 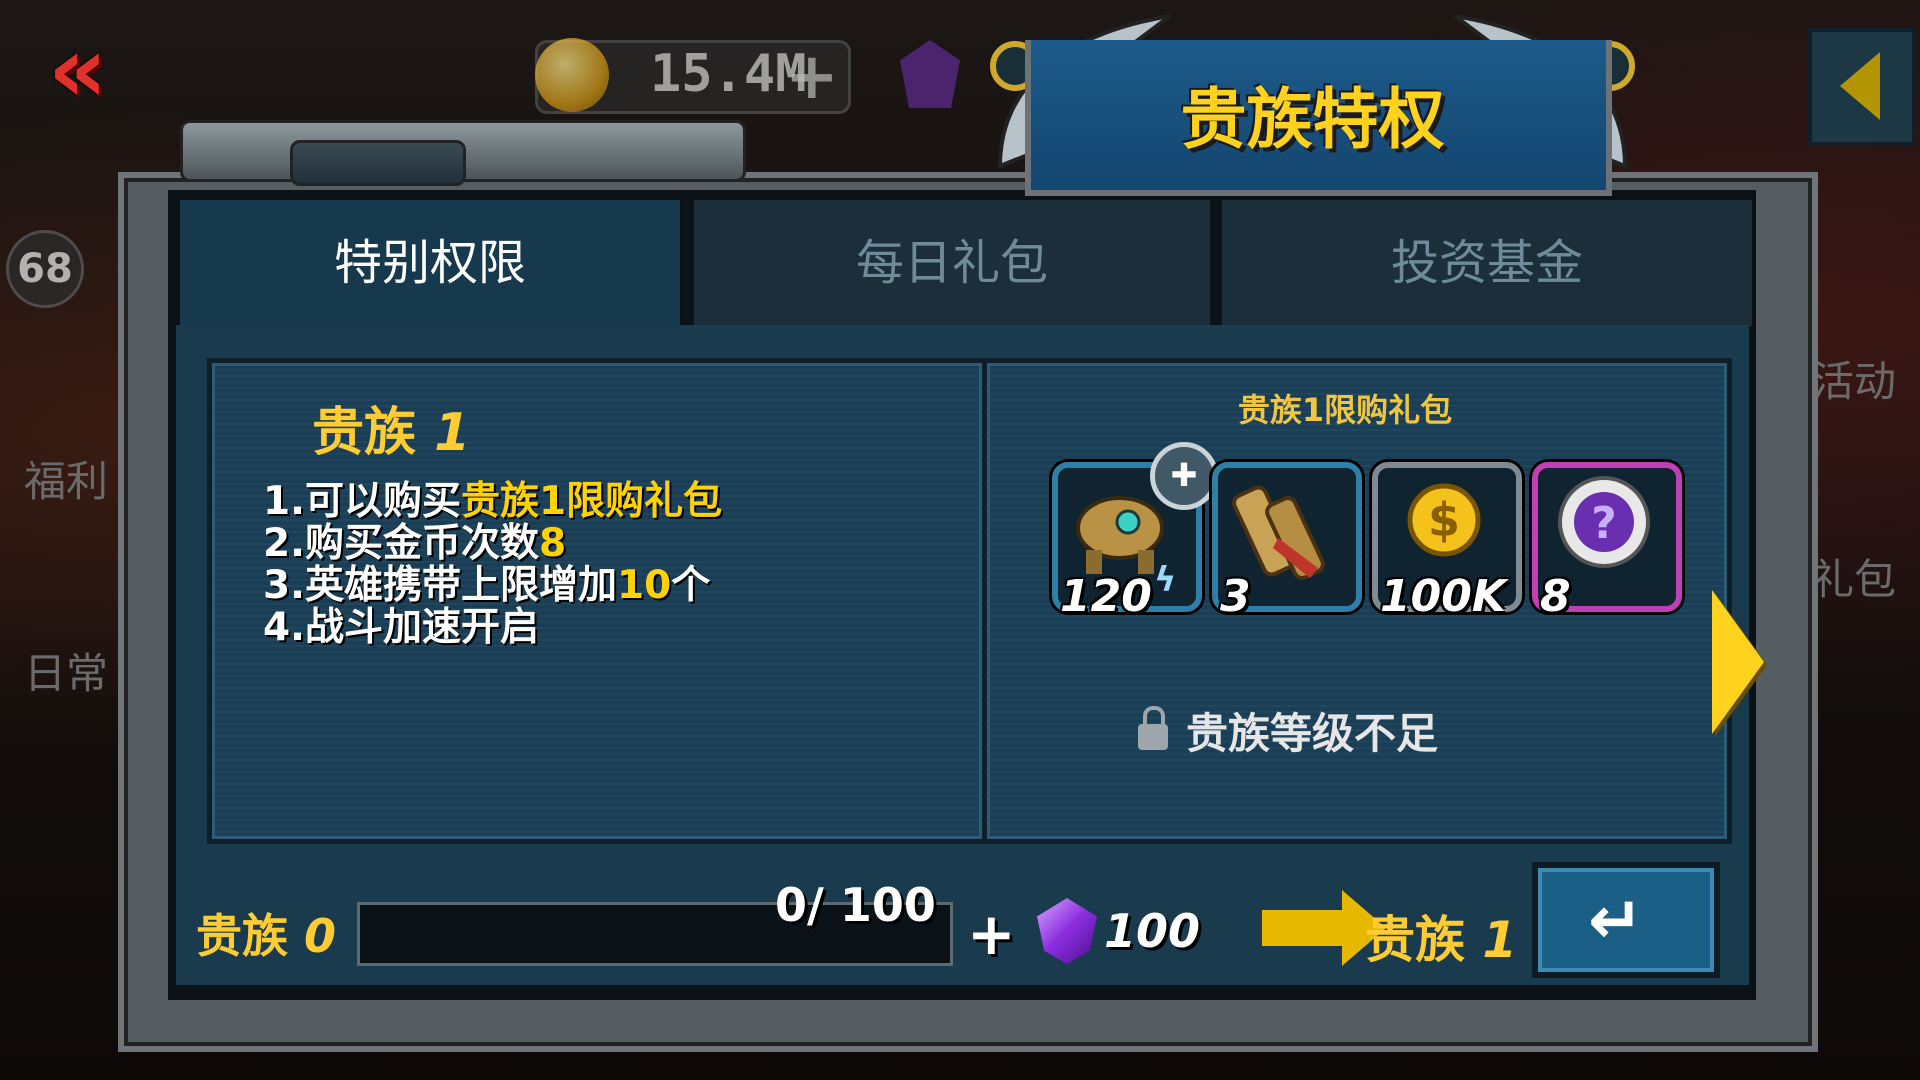 What do you see at coordinates (430, 267) in the screenshot?
I see `tab-special-privileges: 特别权限` at bounding box center [430, 267].